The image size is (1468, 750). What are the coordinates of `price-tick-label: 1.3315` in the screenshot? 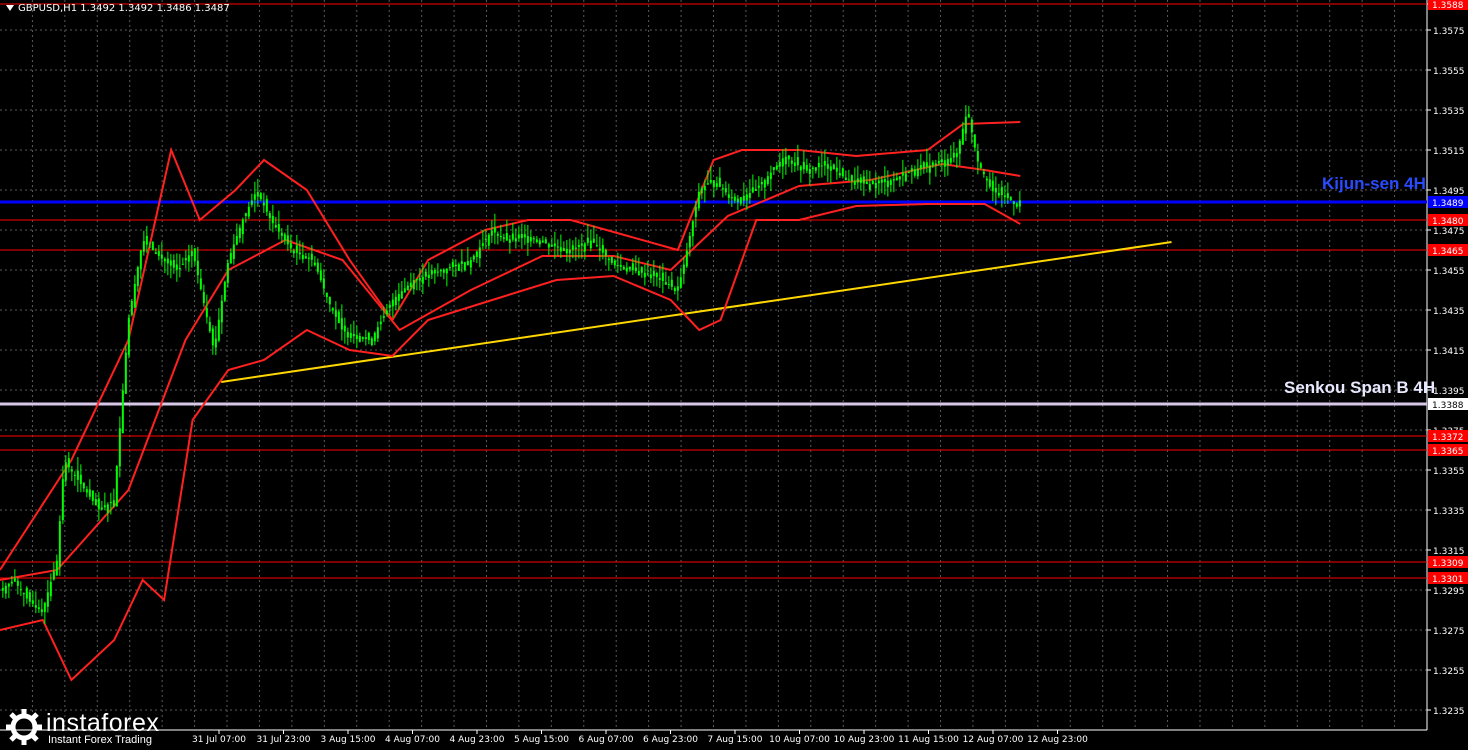 It's located at (1449, 552).